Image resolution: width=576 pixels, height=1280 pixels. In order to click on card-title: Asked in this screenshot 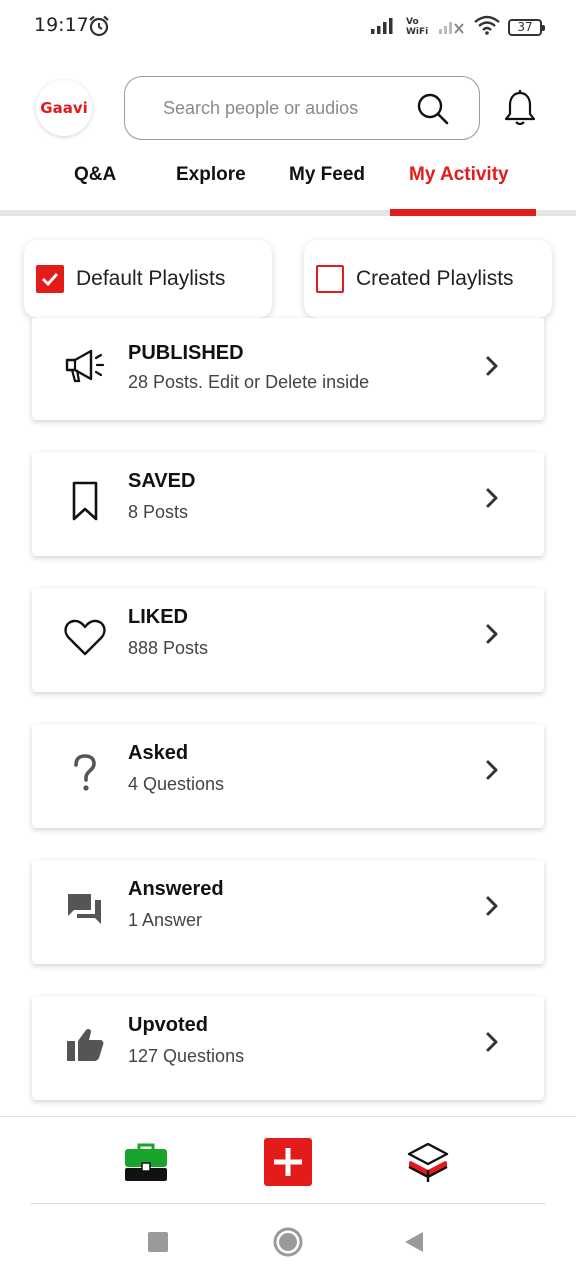, I will do `click(158, 753)`.